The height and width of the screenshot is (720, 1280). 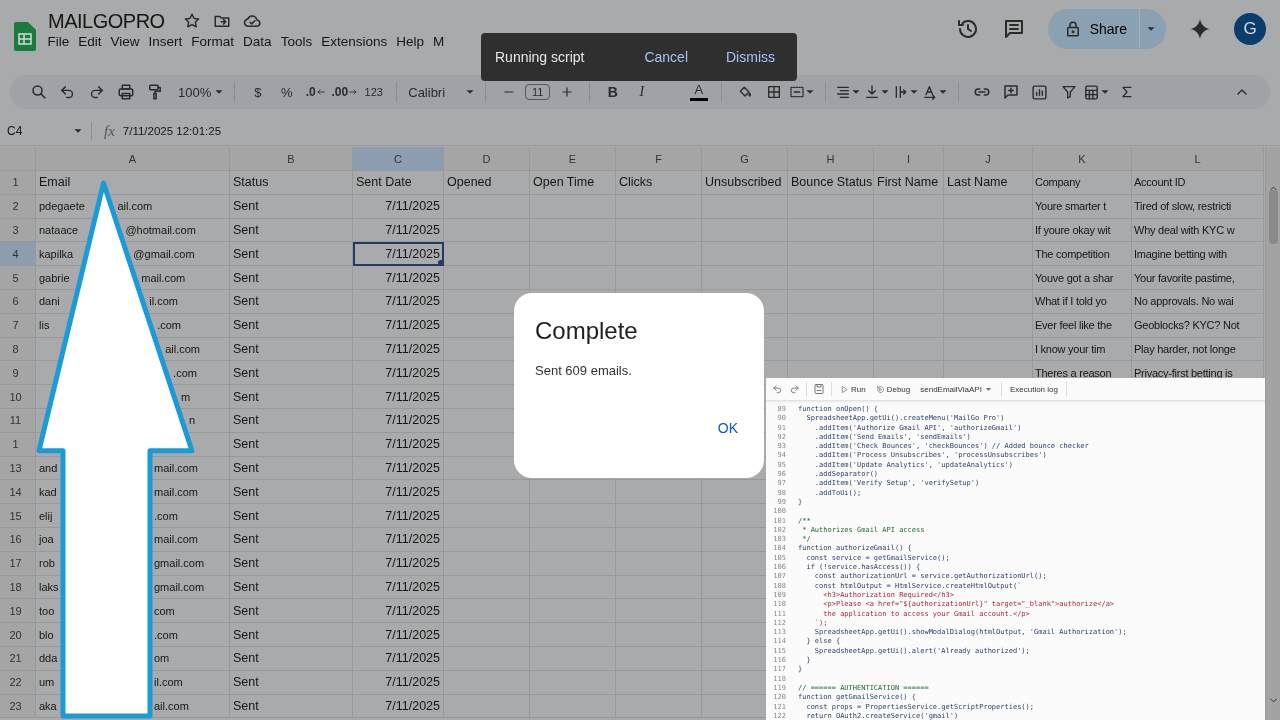 I want to click on email-text: n, so click(x=192, y=420).